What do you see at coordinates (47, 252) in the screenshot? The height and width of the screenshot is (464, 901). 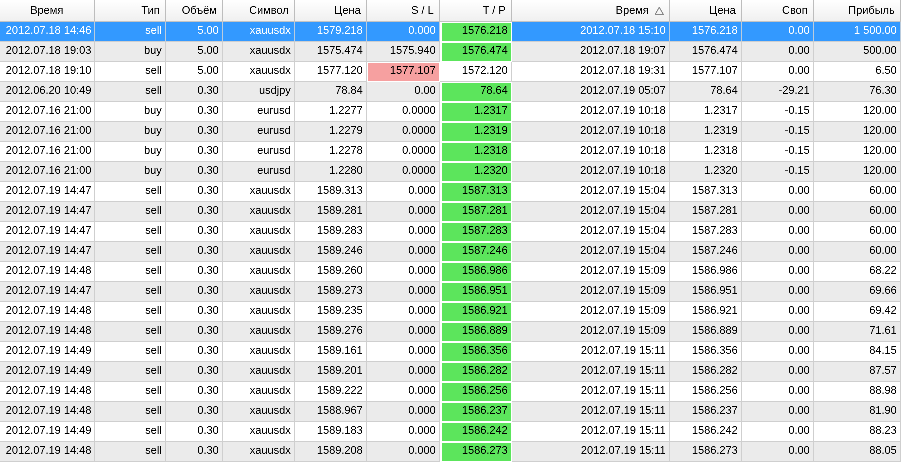 I see `table-cell: 2012.07.19 14:47` at bounding box center [47, 252].